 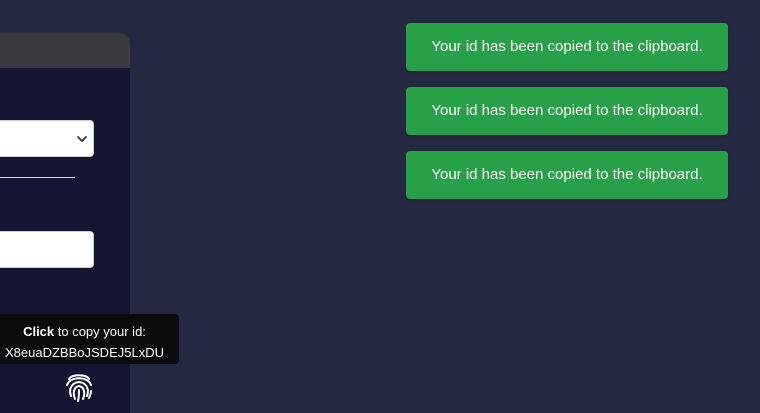 I want to click on tooltip-id-value: X8euaDZBBoJSDEJ5LxDU, so click(x=84, y=352).